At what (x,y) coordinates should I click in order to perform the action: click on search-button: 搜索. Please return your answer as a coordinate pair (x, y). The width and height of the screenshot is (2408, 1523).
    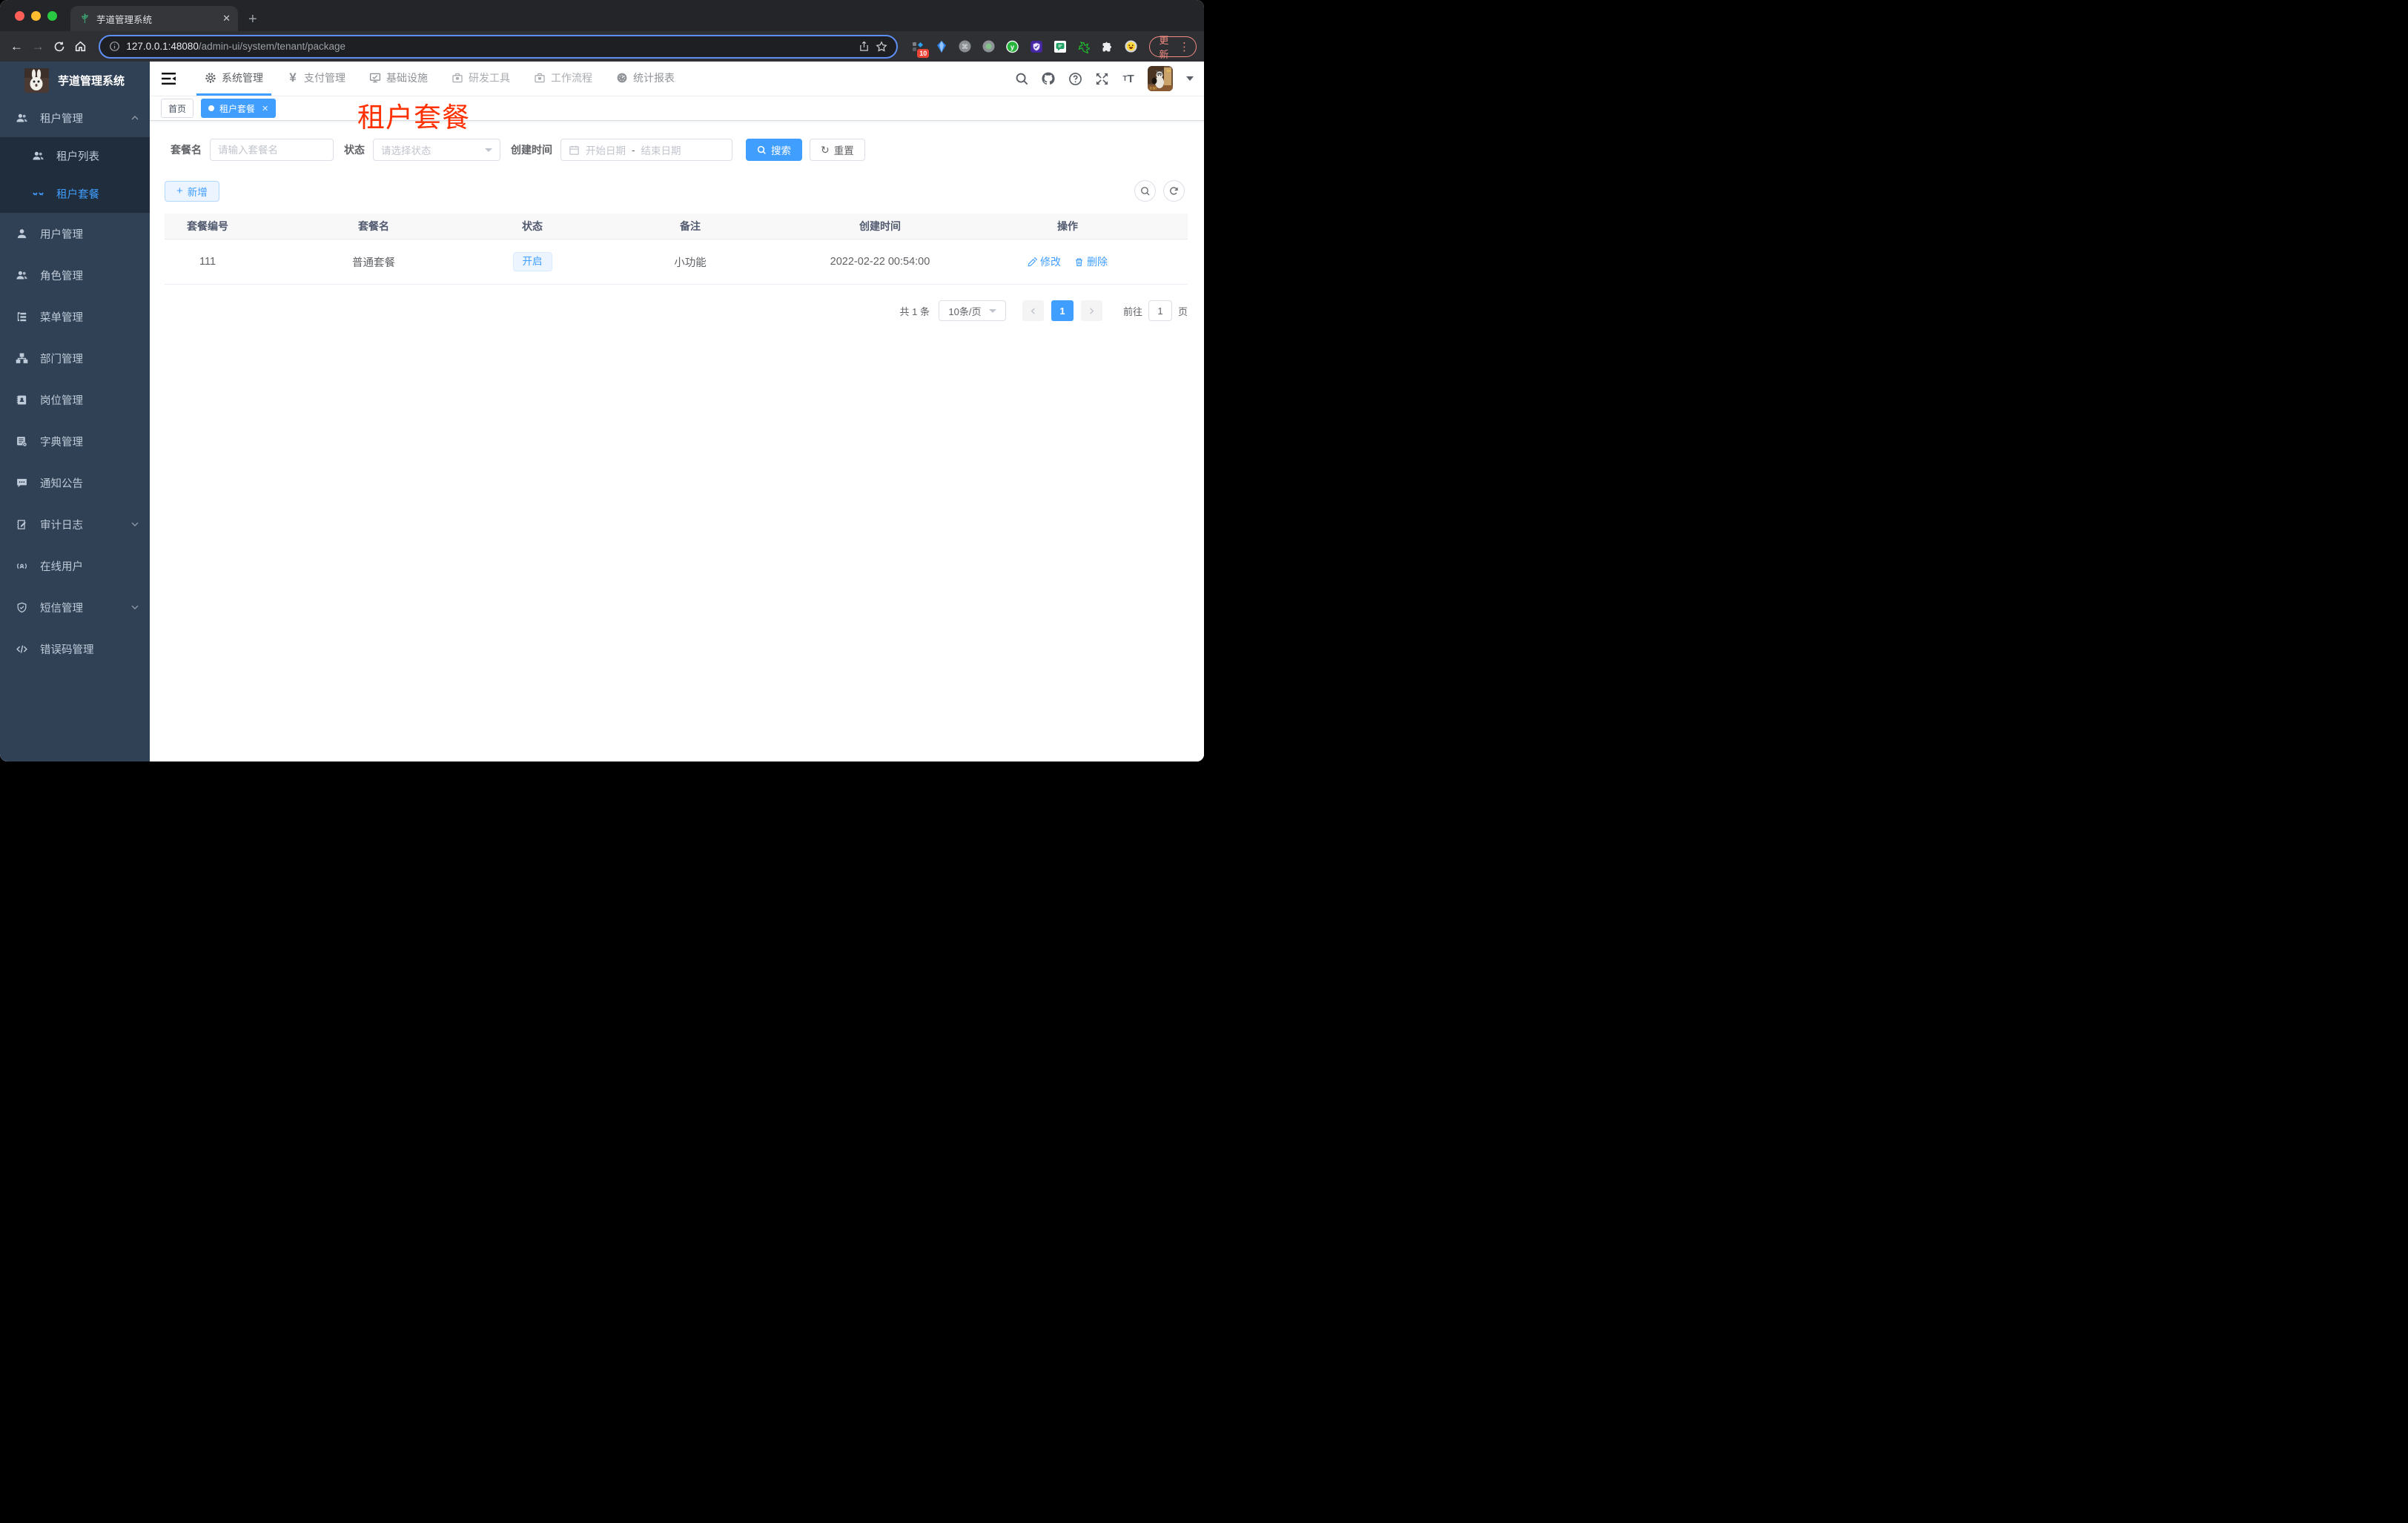
    Looking at the image, I should click on (774, 150).